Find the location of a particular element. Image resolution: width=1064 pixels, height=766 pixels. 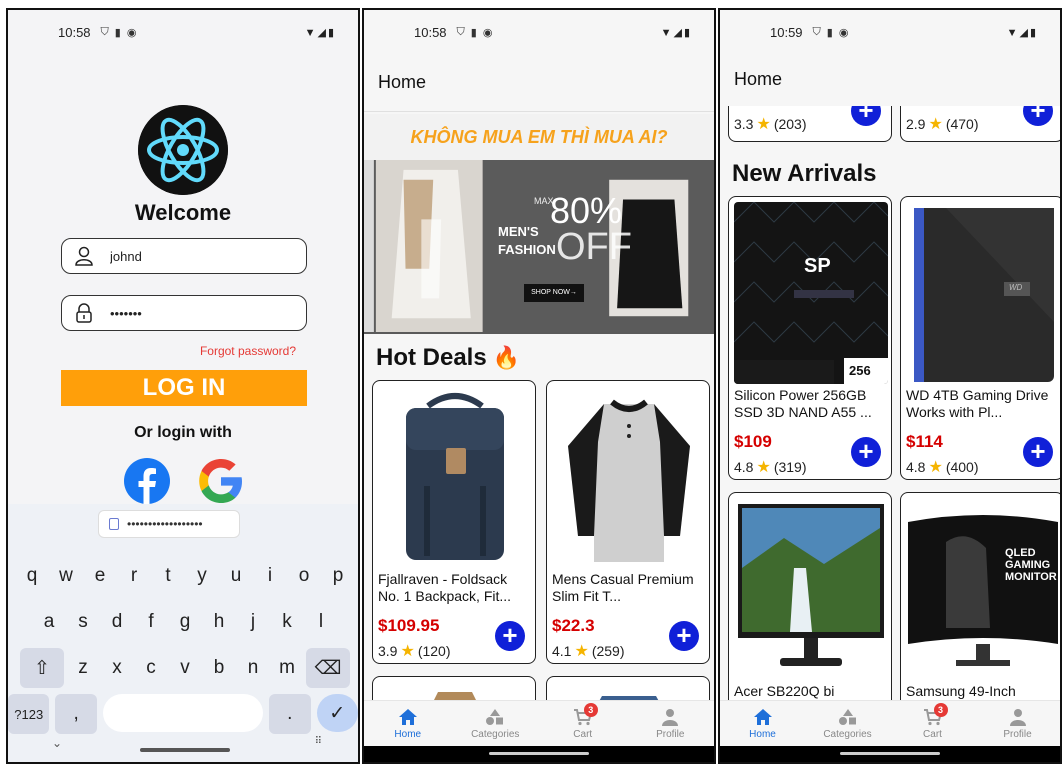

keyboard-bottom-bar: ⌄ ⠿ is located at coordinates (183, 744).